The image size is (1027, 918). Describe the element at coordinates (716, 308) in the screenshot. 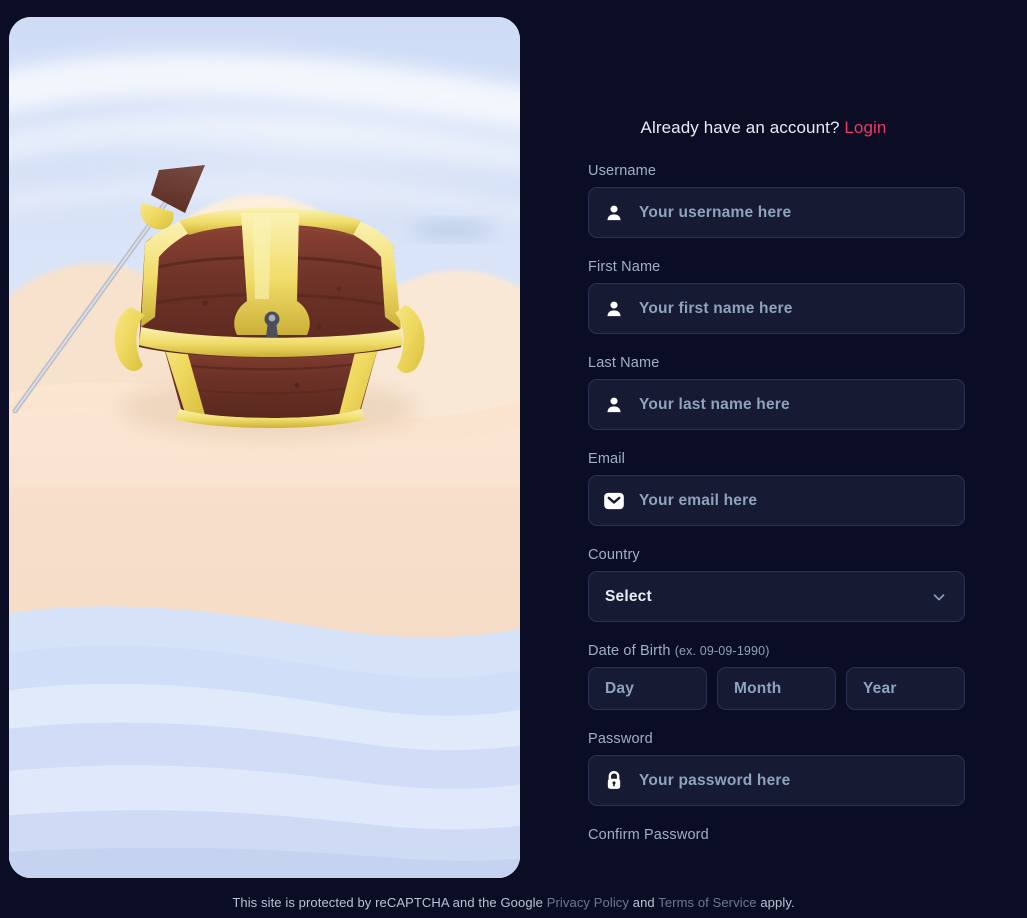

I see `input-first-name-placeholder: Your first name here` at that location.